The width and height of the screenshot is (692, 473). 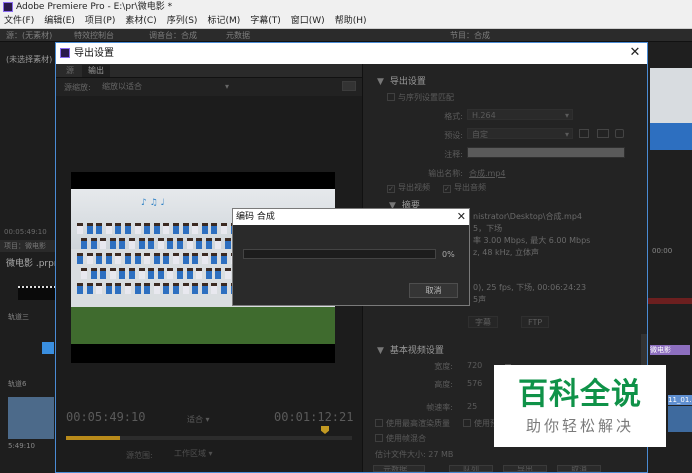 What do you see at coordinates (19, 21) in the screenshot?
I see `menu-file: 文件(F)` at bounding box center [19, 21].